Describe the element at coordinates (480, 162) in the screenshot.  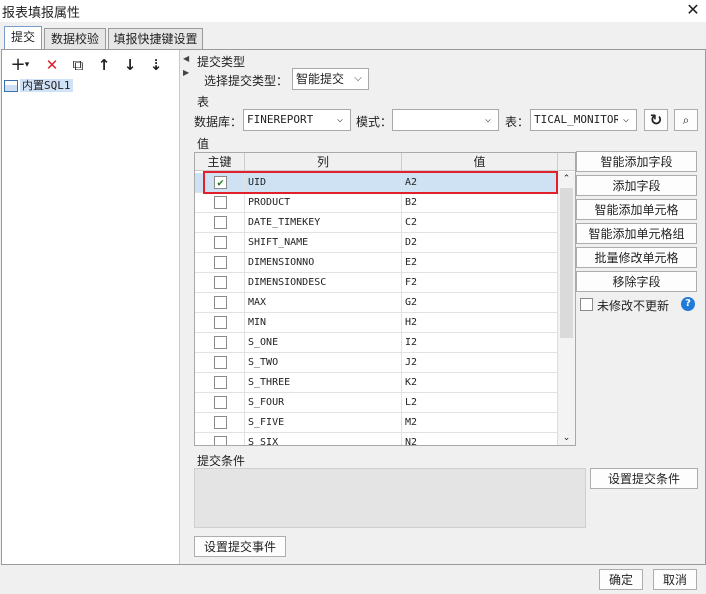
I see `header-value: 值` at that location.